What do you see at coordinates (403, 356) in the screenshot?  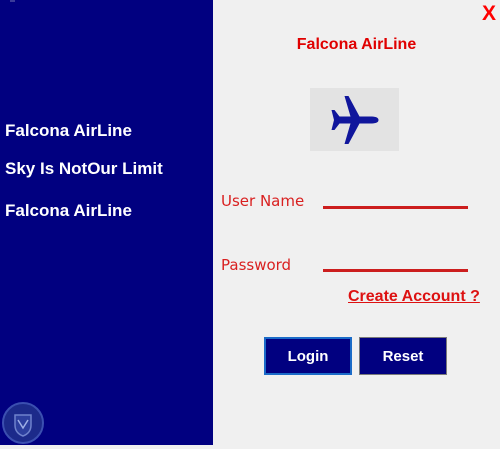 I see `reset-button: Reset` at bounding box center [403, 356].